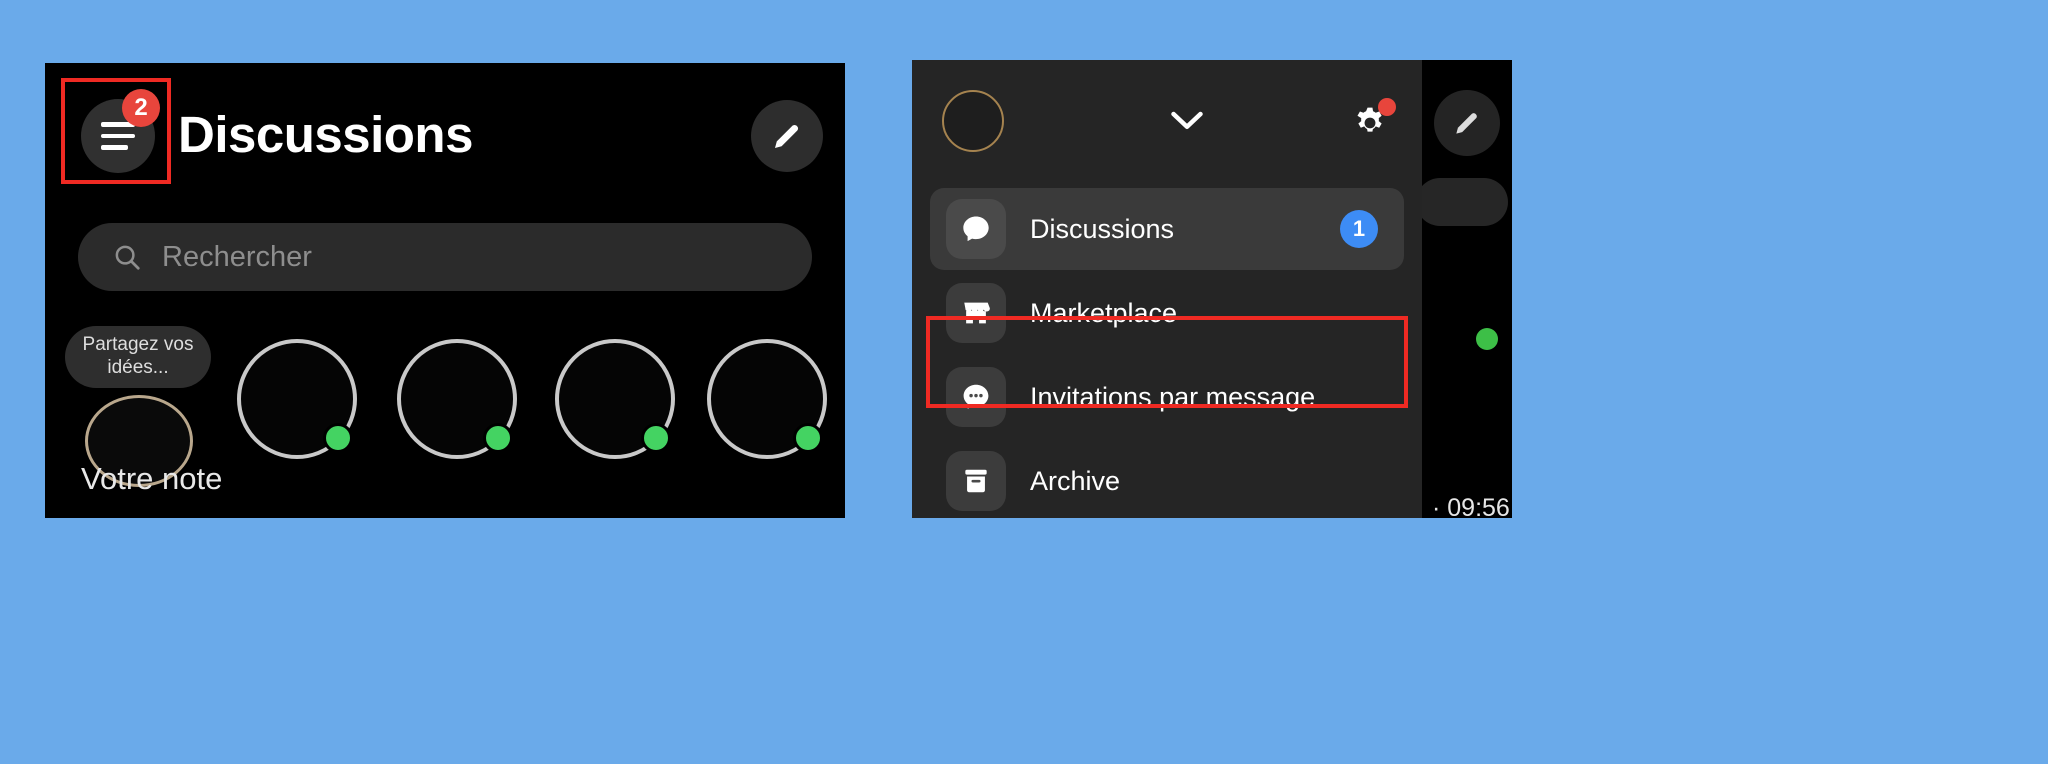 The image size is (2048, 764). I want to click on storefront-icon, so click(976, 313).